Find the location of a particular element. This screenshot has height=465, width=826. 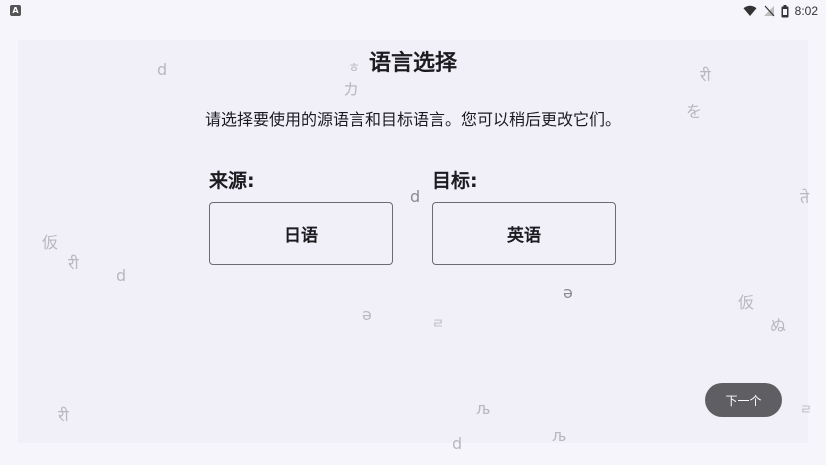

status-icons: 8:02 is located at coordinates (780, 11).